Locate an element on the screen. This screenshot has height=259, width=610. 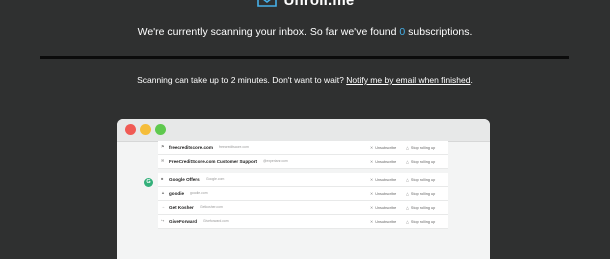
maximize-window-button is located at coordinates (160, 129).